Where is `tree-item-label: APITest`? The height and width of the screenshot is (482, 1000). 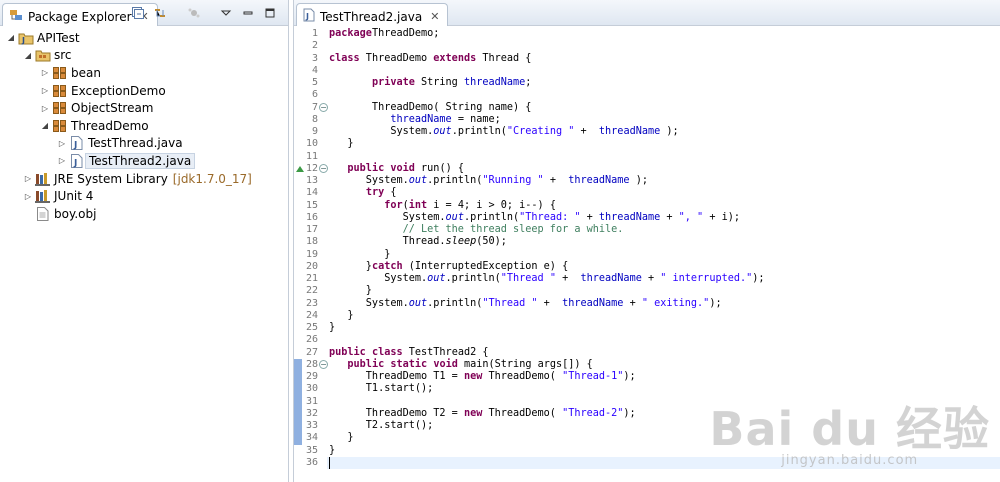 tree-item-label: APITest is located at coordinates (58, 37).